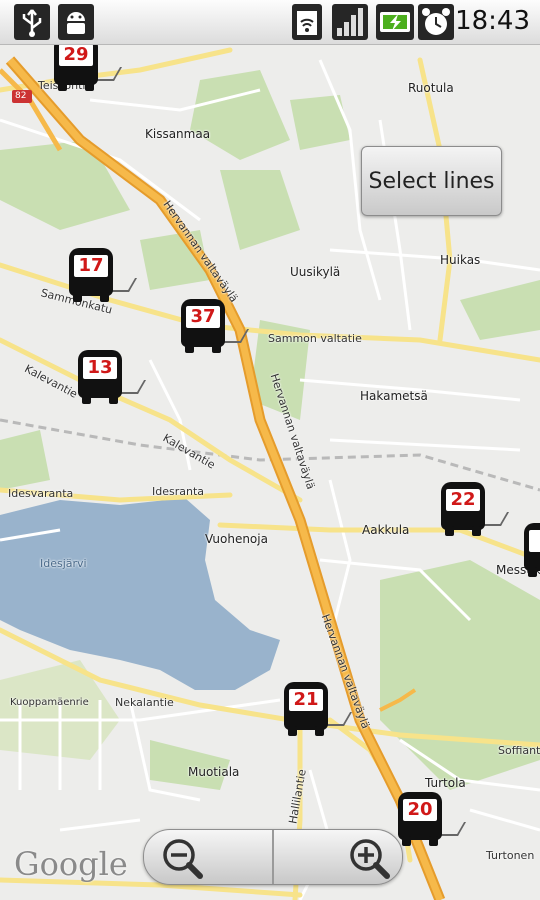 This screenshot has width=540, height=900. What do you see at coordinates (76, 55) in the screenshot?
I see `bus-line-number: 29` at bounding box center [76, 55].